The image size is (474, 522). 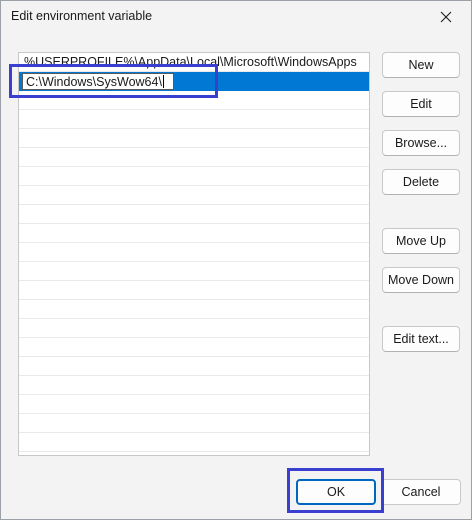 I want to click on close-icon, so click(x=446, y=17).